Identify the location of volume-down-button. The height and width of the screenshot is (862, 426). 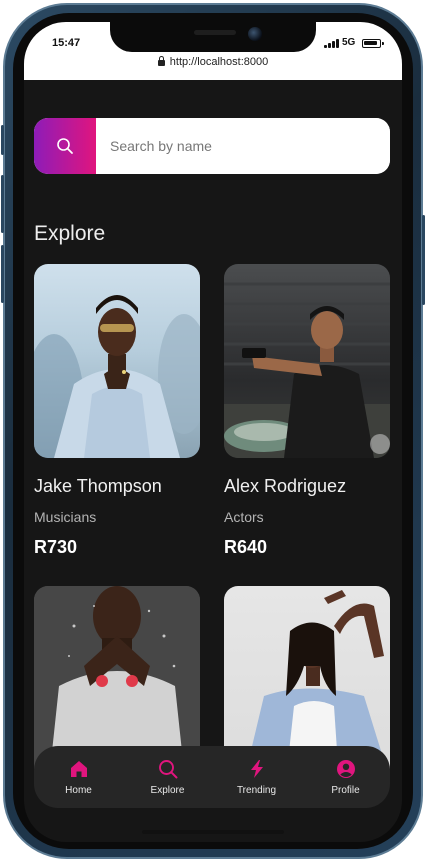
(2, 274).